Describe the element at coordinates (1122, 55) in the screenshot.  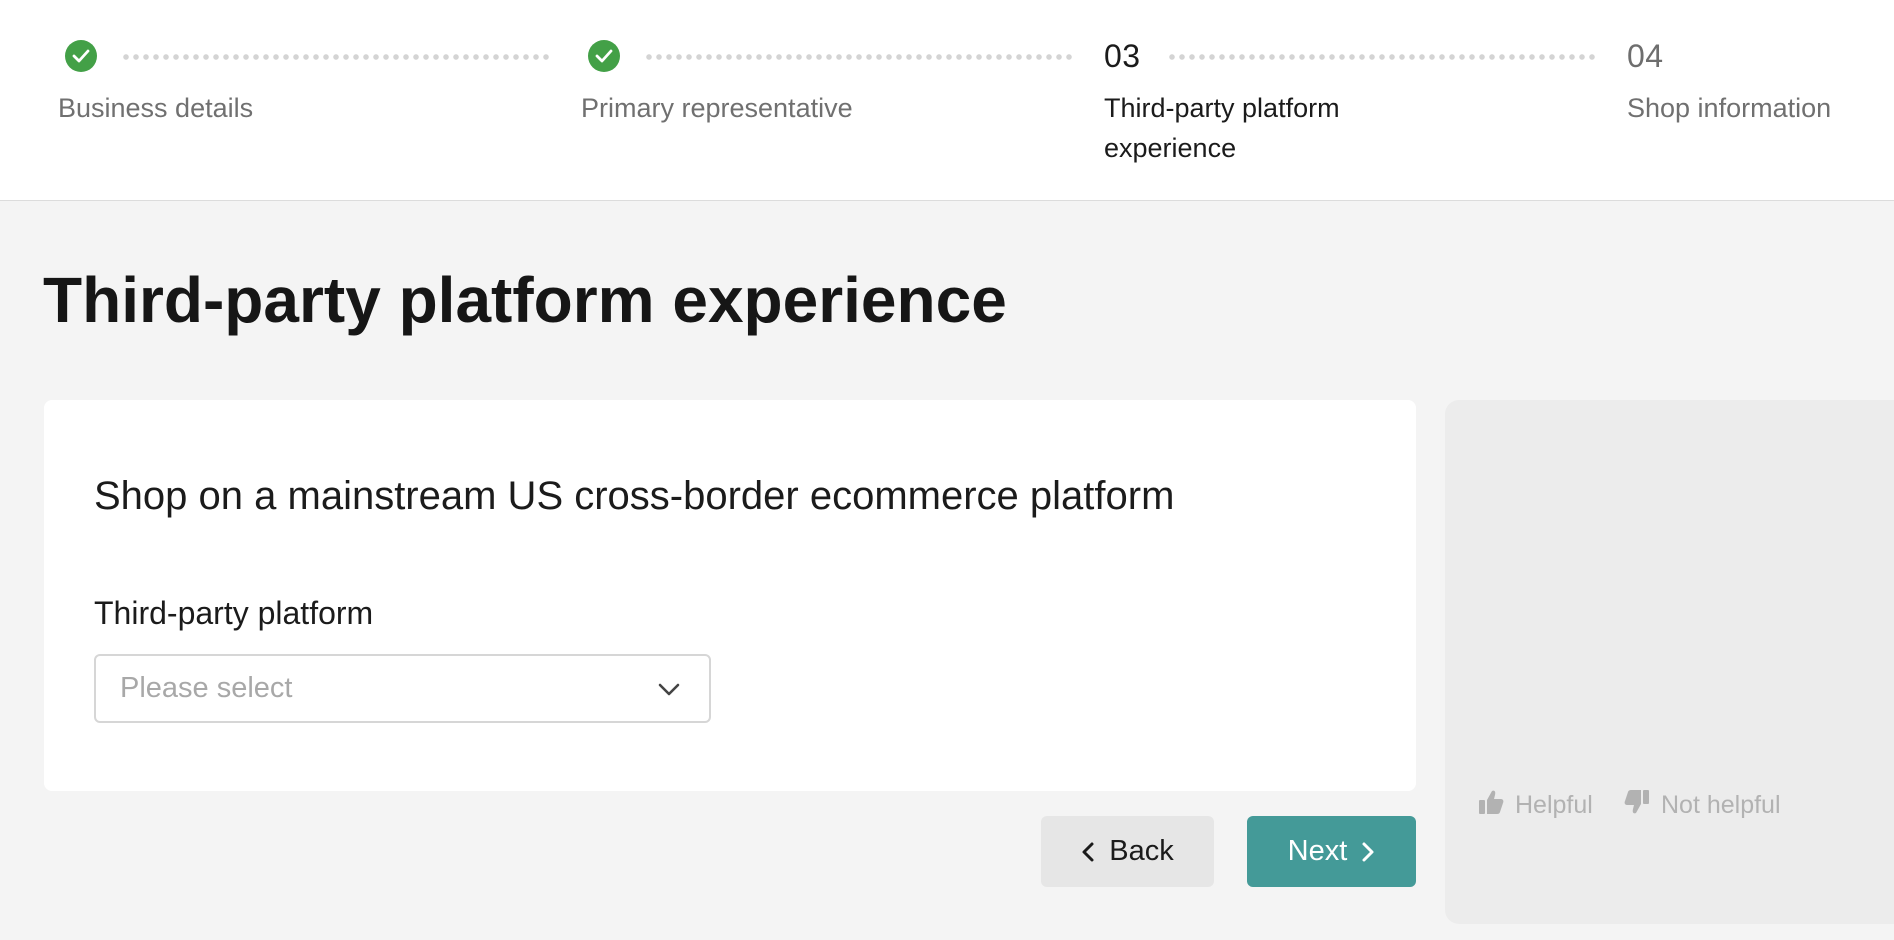
I see `step-number: 03` at that location.